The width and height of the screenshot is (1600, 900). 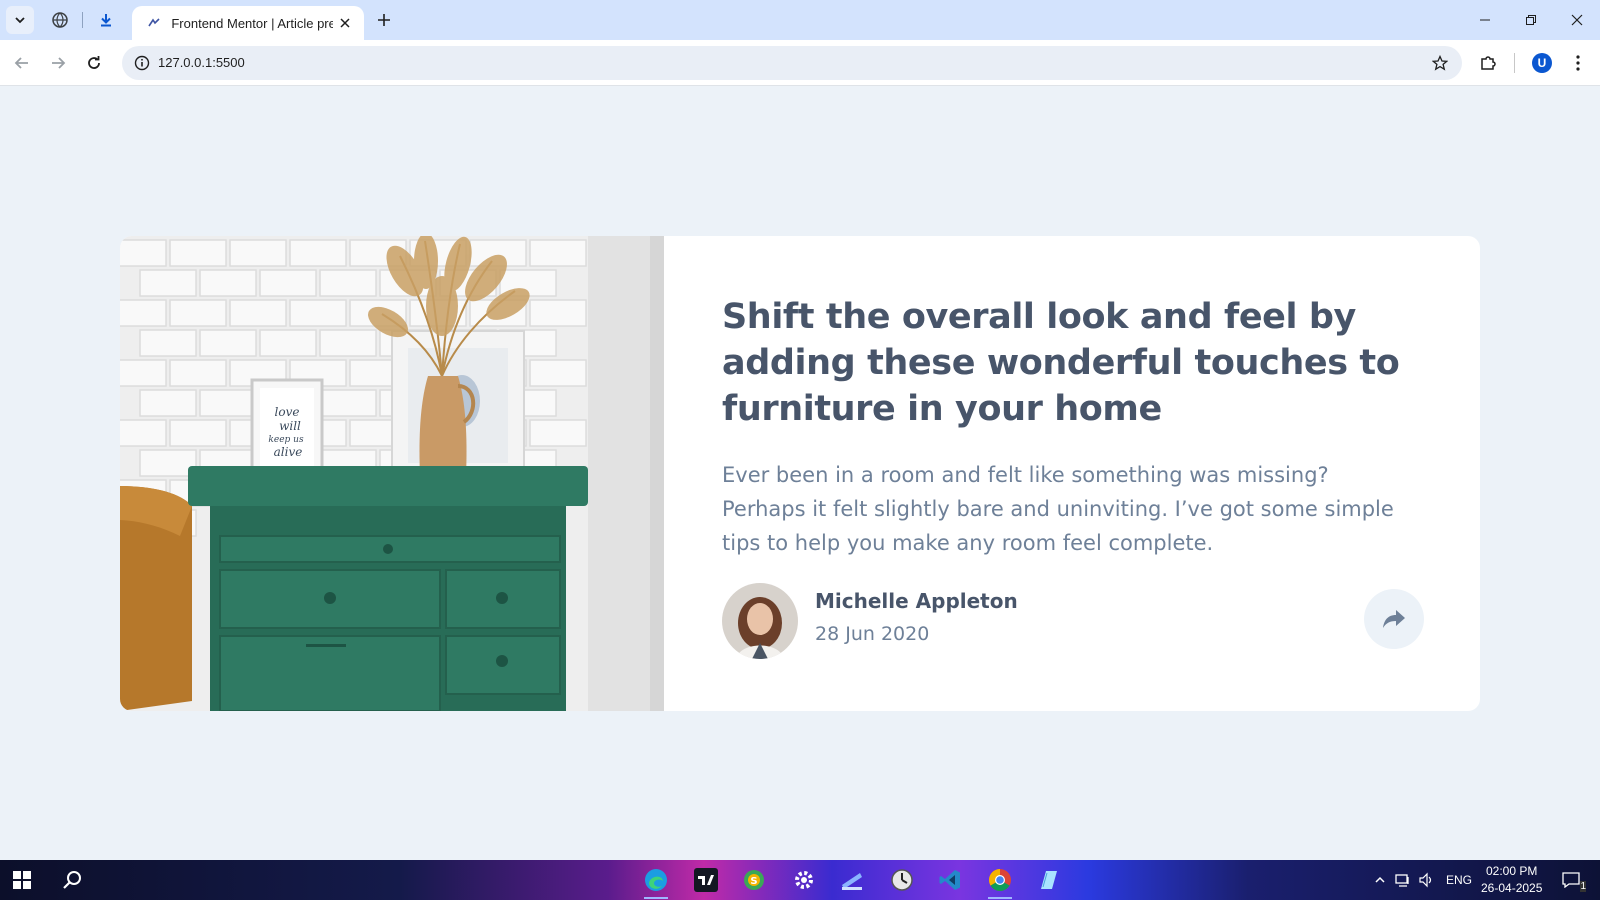 I want to click on share-button, so click(x=1394, y=619).